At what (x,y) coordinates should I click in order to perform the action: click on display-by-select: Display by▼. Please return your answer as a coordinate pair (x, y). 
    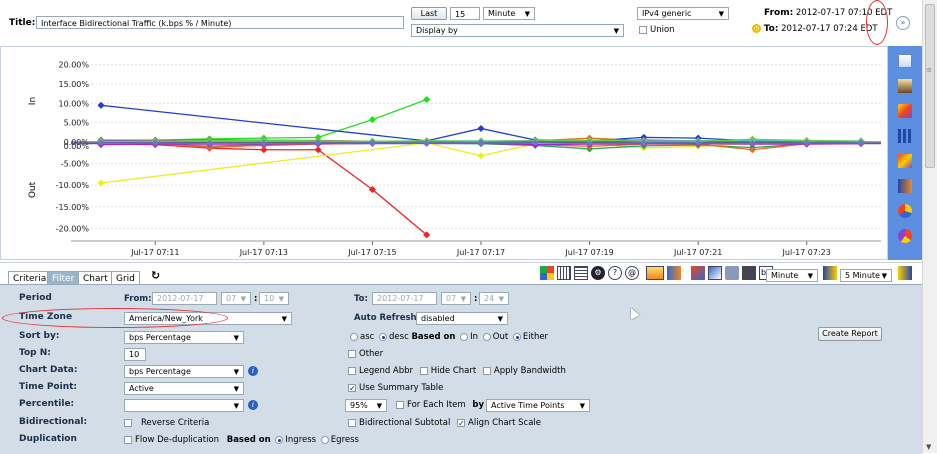
    Looking at the image, I should click on (517, 30).